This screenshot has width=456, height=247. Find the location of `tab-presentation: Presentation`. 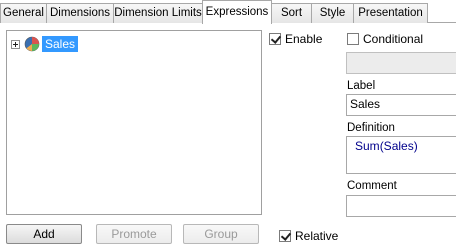

tab-presentation: Presentation is located at coordinates (390, 13).